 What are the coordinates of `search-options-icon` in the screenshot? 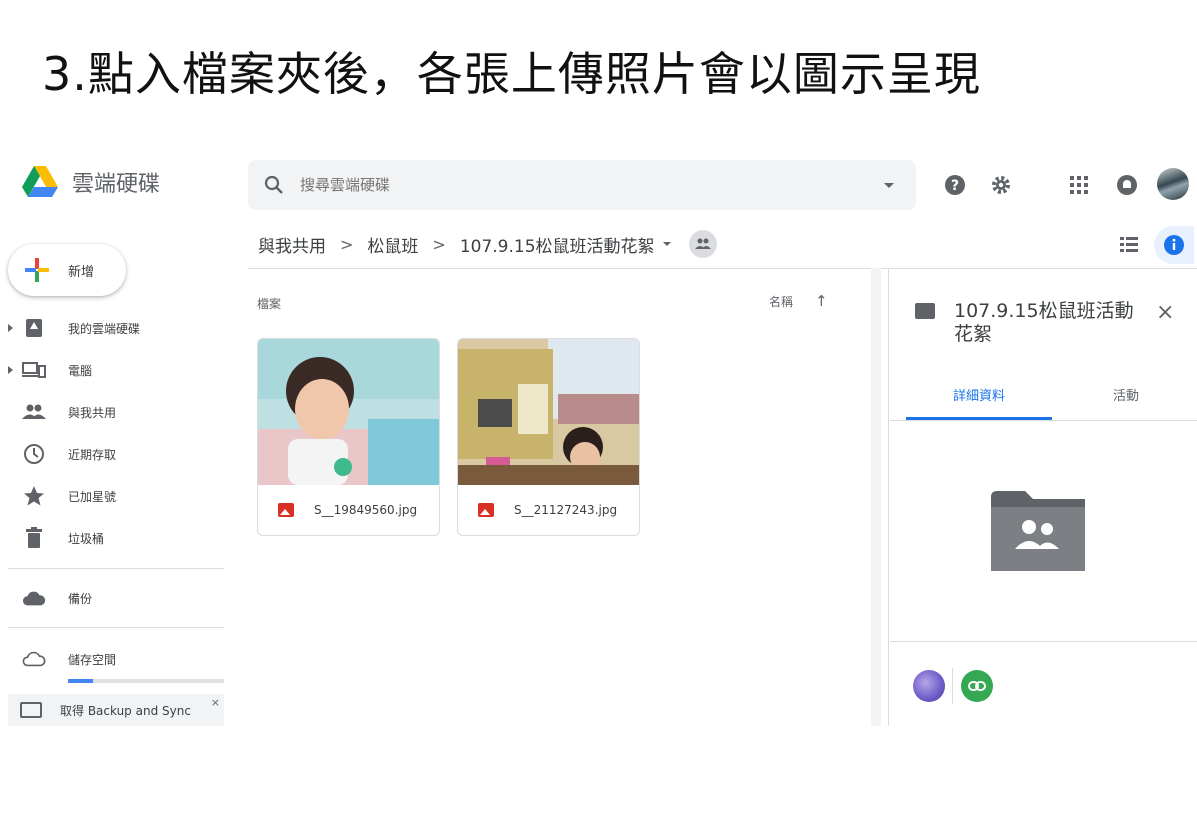 It's located at (889, 185).